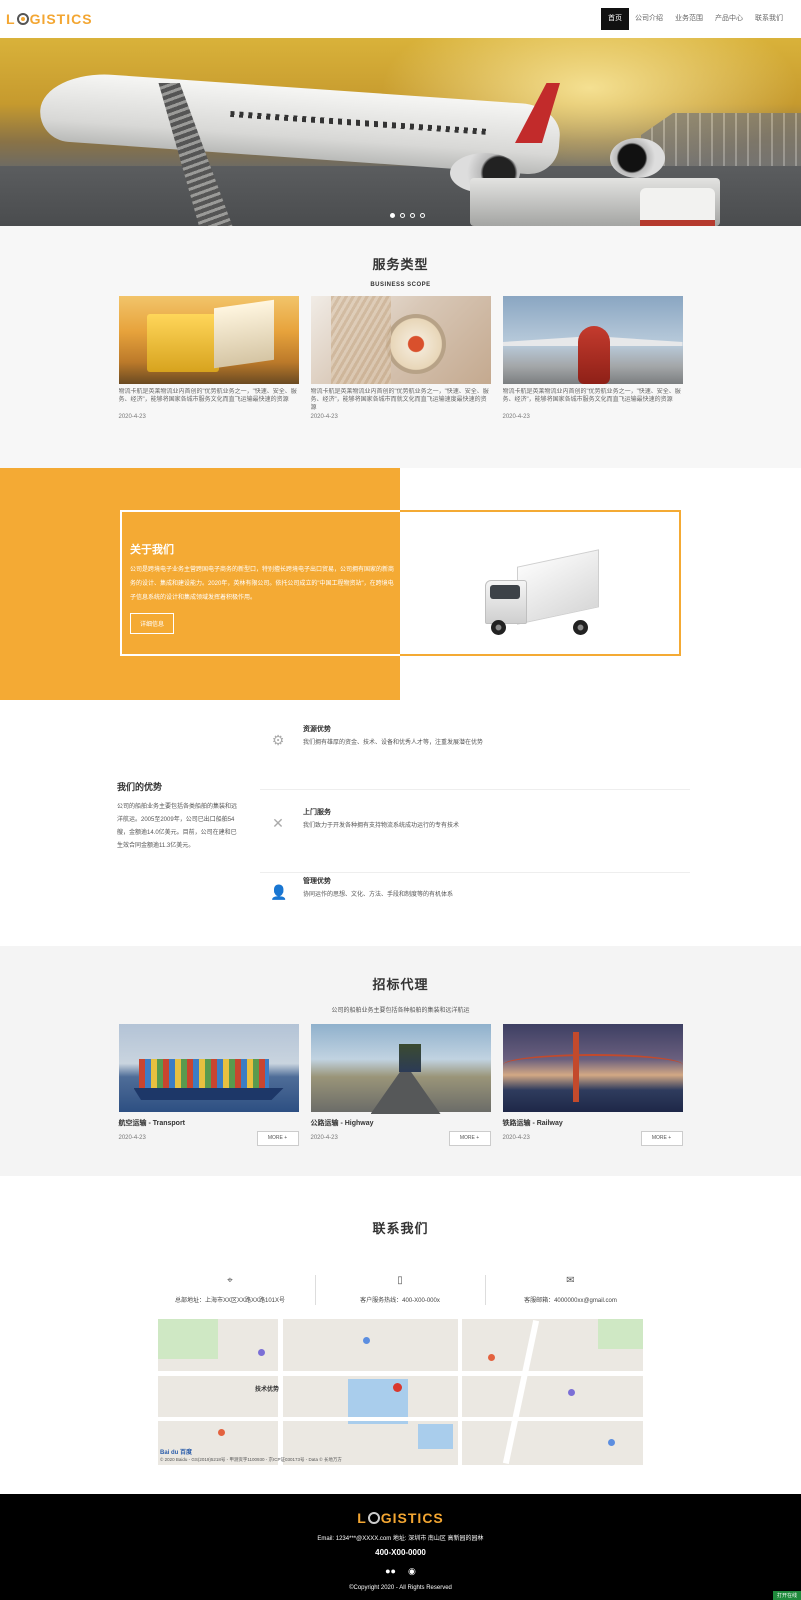  Describe the element at coordinates (400, 1552) in the screenshot. I see `footer-phone: 400-X00-0000` at that location.